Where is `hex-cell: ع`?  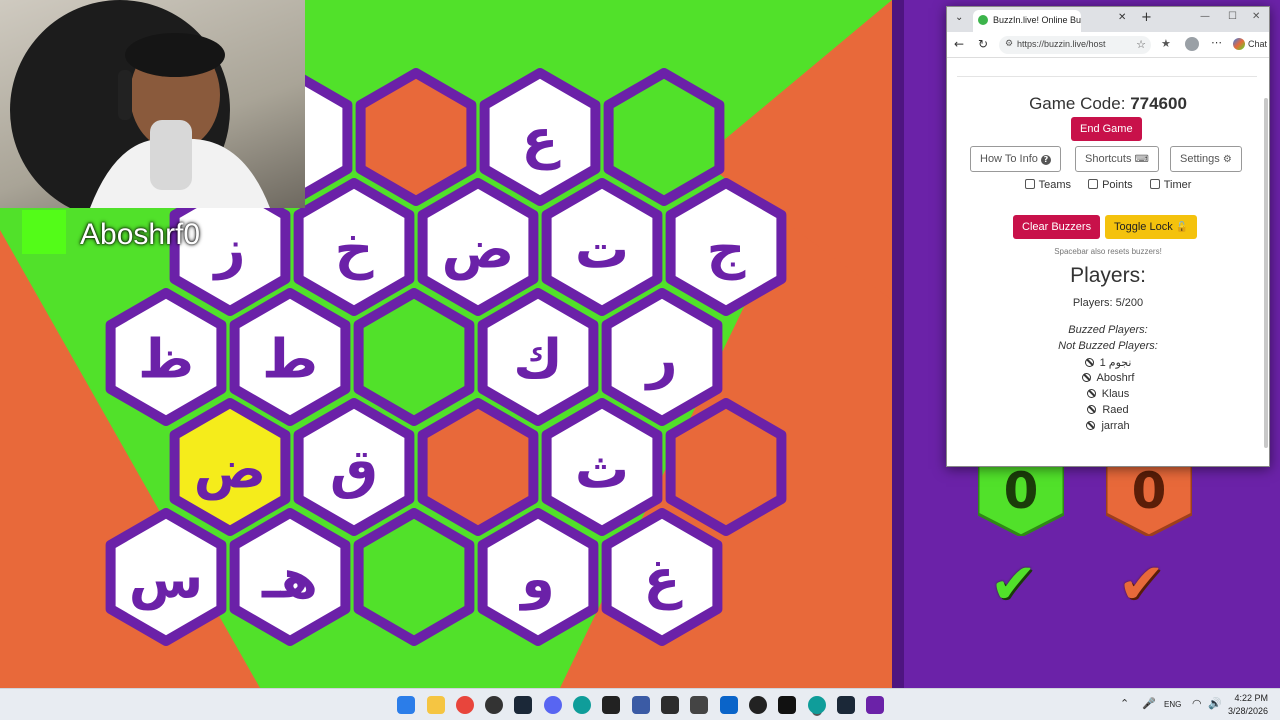 hex-cell: ع is located at coordinates (540, 137).